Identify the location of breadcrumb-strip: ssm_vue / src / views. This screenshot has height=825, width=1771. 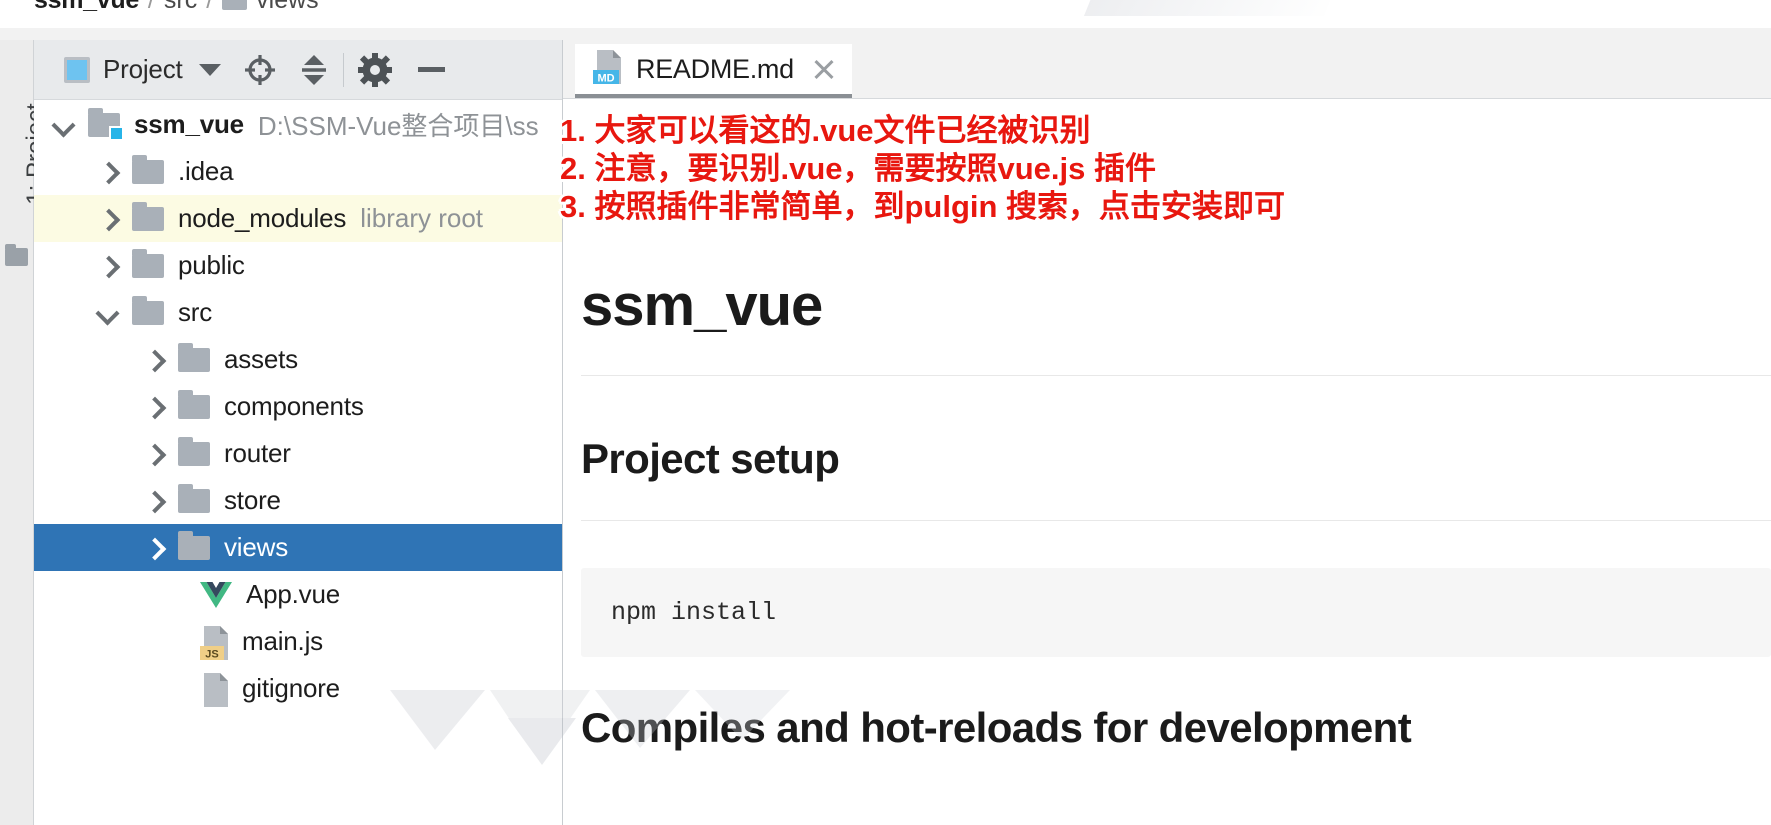
(885, 14).